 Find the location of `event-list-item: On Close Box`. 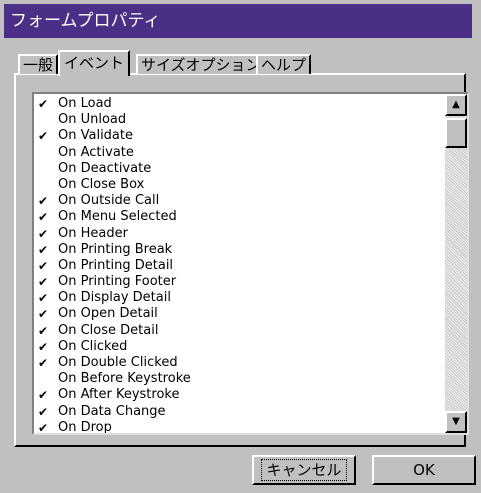

event-list-item: On Close Box is located at coordinates (239, 185).